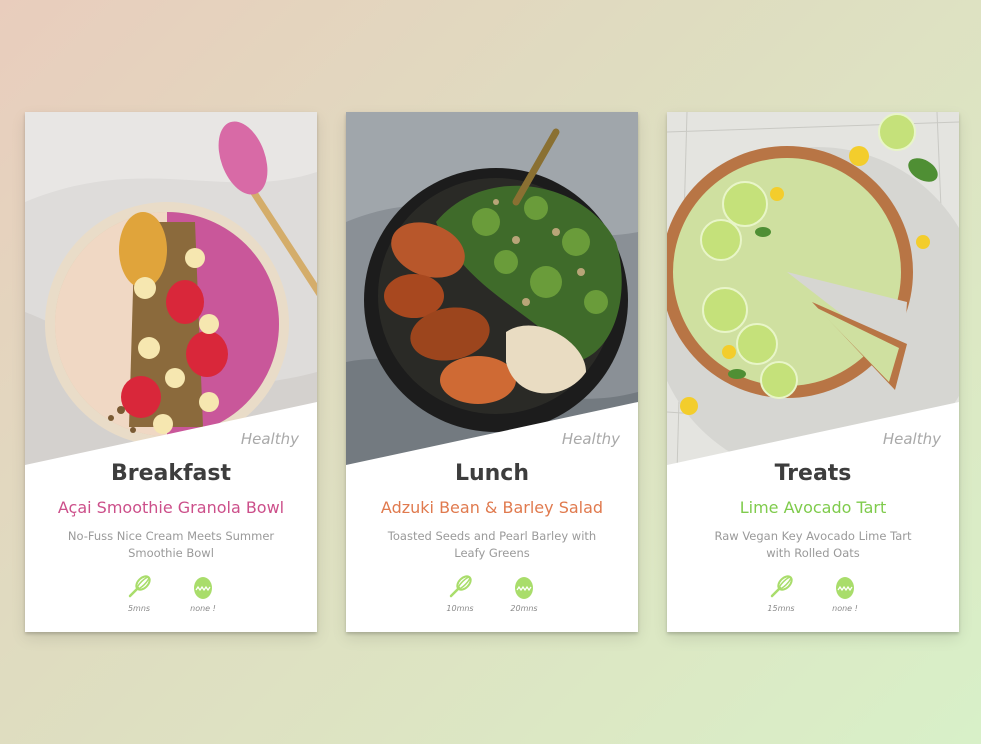 Image resolution: width=981 pixels, height=744 pixels. What do you see at coordinates (492, 507) in the screenshot?
I see `recipe-name: Adzuki Bean & Barley Salad` at bounding box center [492, 507].